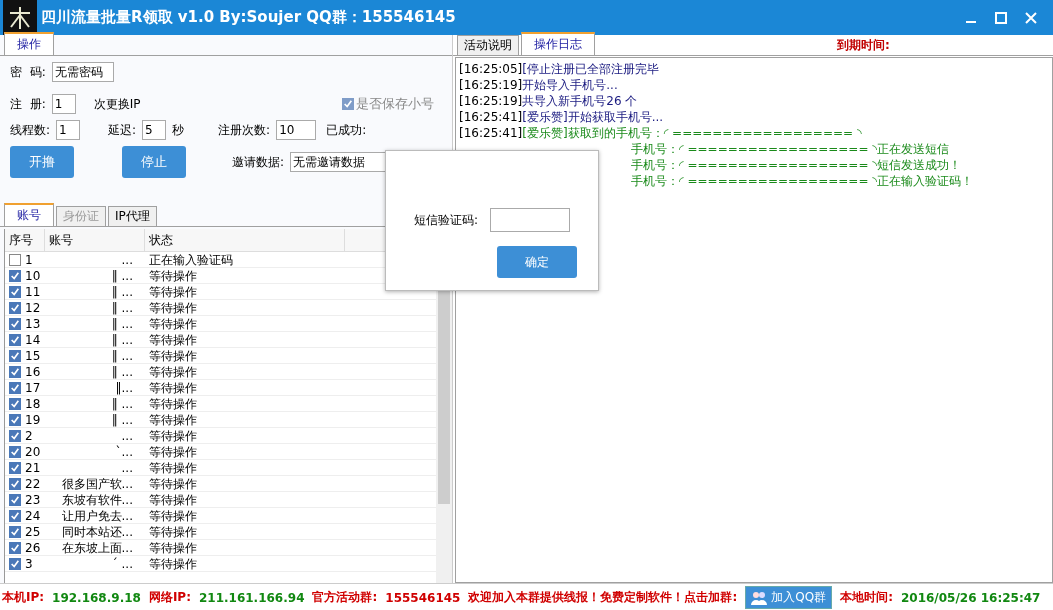 This screenshot has height=610, width=1053. What do you see at coordinates (29, 435) in the screenshot?
I see `table-cell: 2` at bounding box center [29, 435].